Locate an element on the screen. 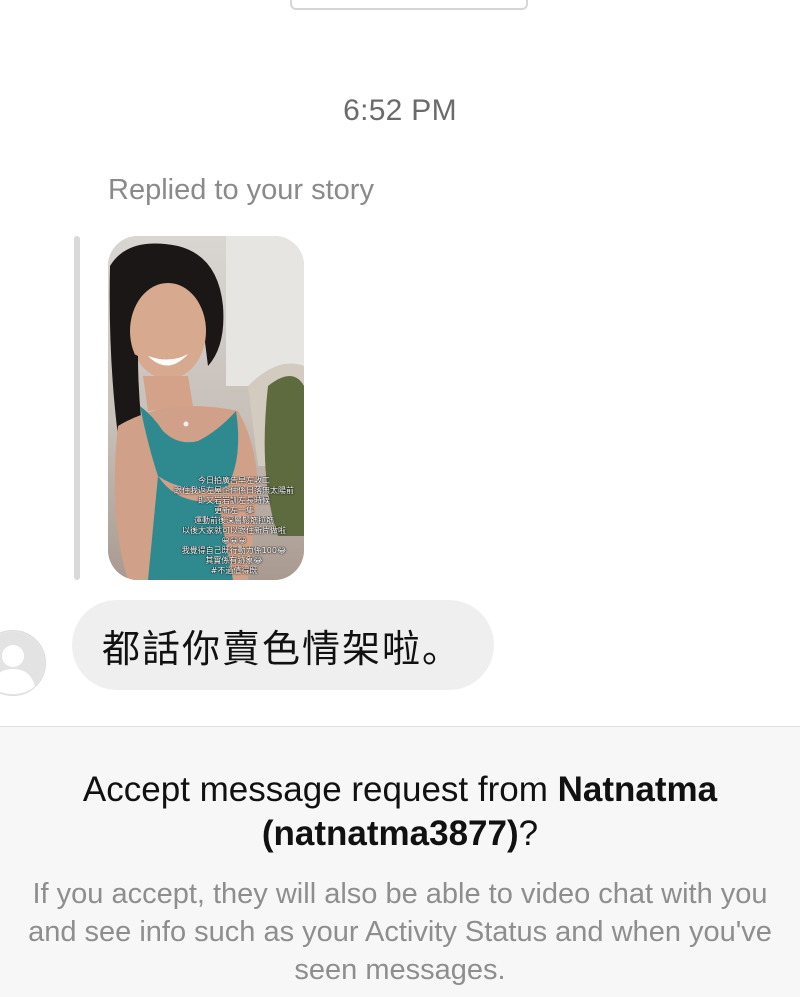 Image resolution: width=800 pixels, height=997 pixels. sender-avatar is located at coordinates (23, 663).